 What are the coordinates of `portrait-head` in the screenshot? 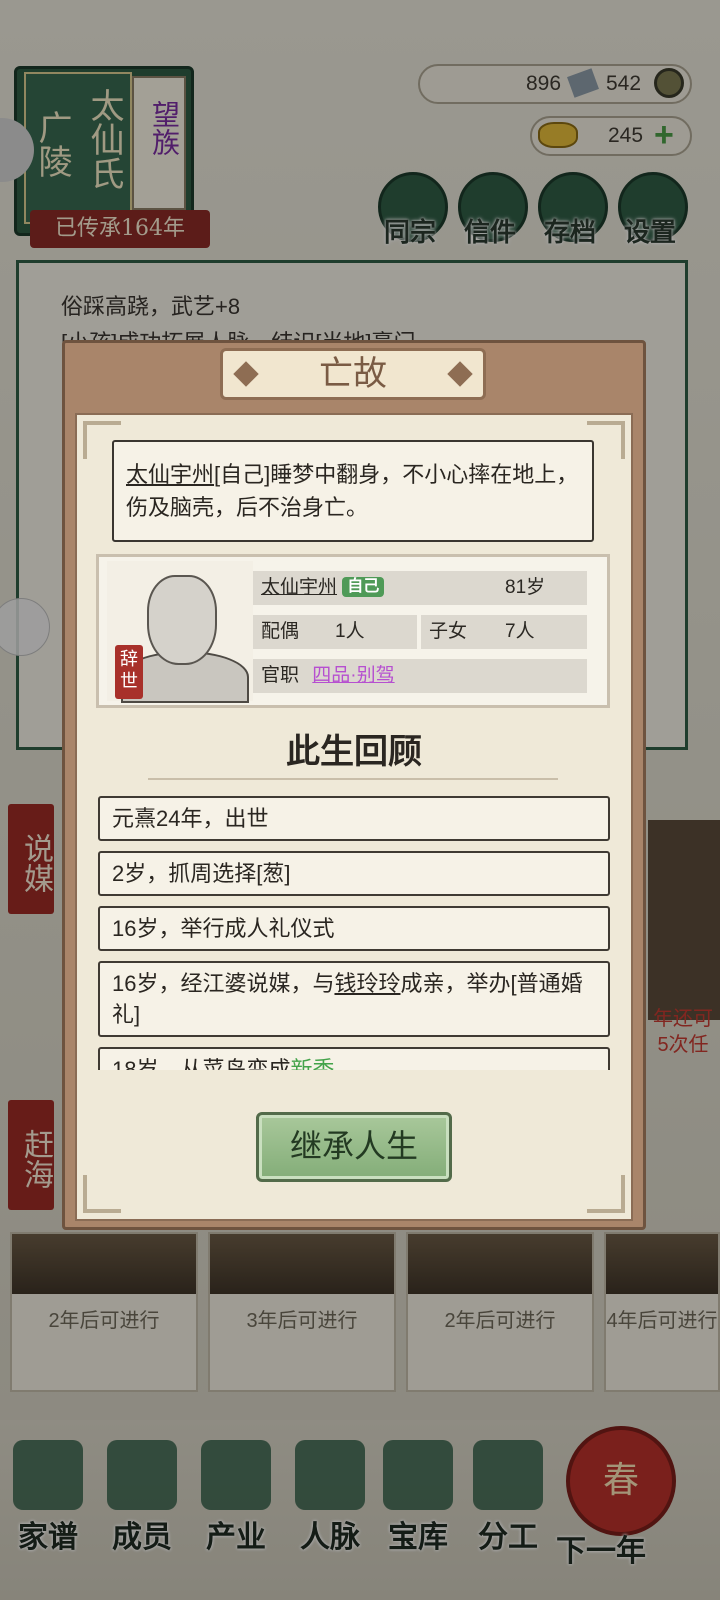 It's located at (182, 620).